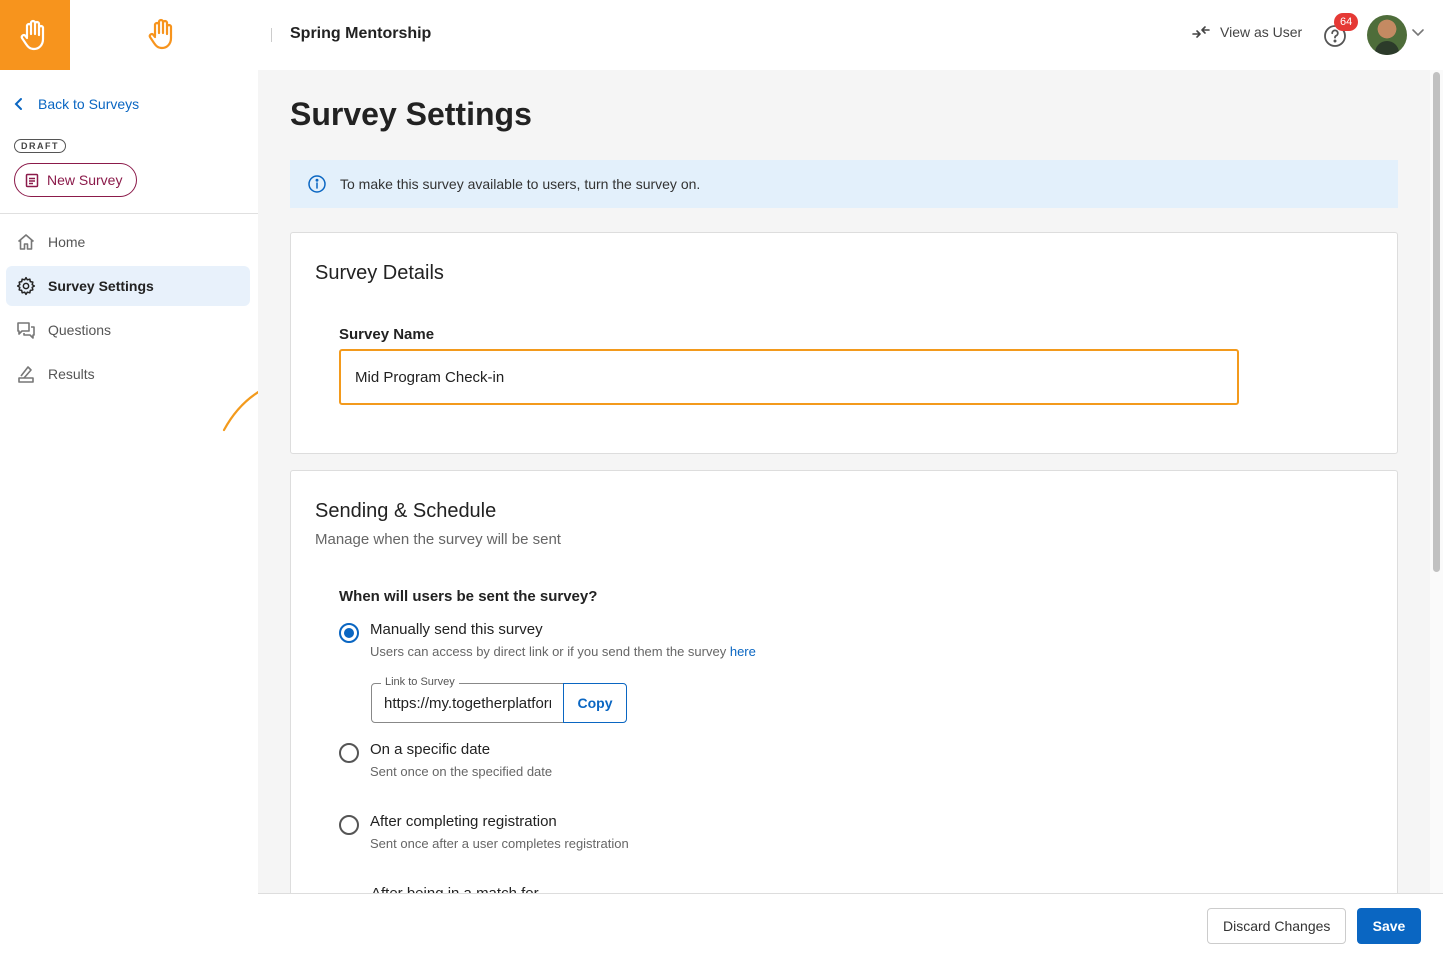 Image resolution: width=1443 pixels, height=955 pixels. I want to click on copy-link-button: Copy, so click(595, 703).